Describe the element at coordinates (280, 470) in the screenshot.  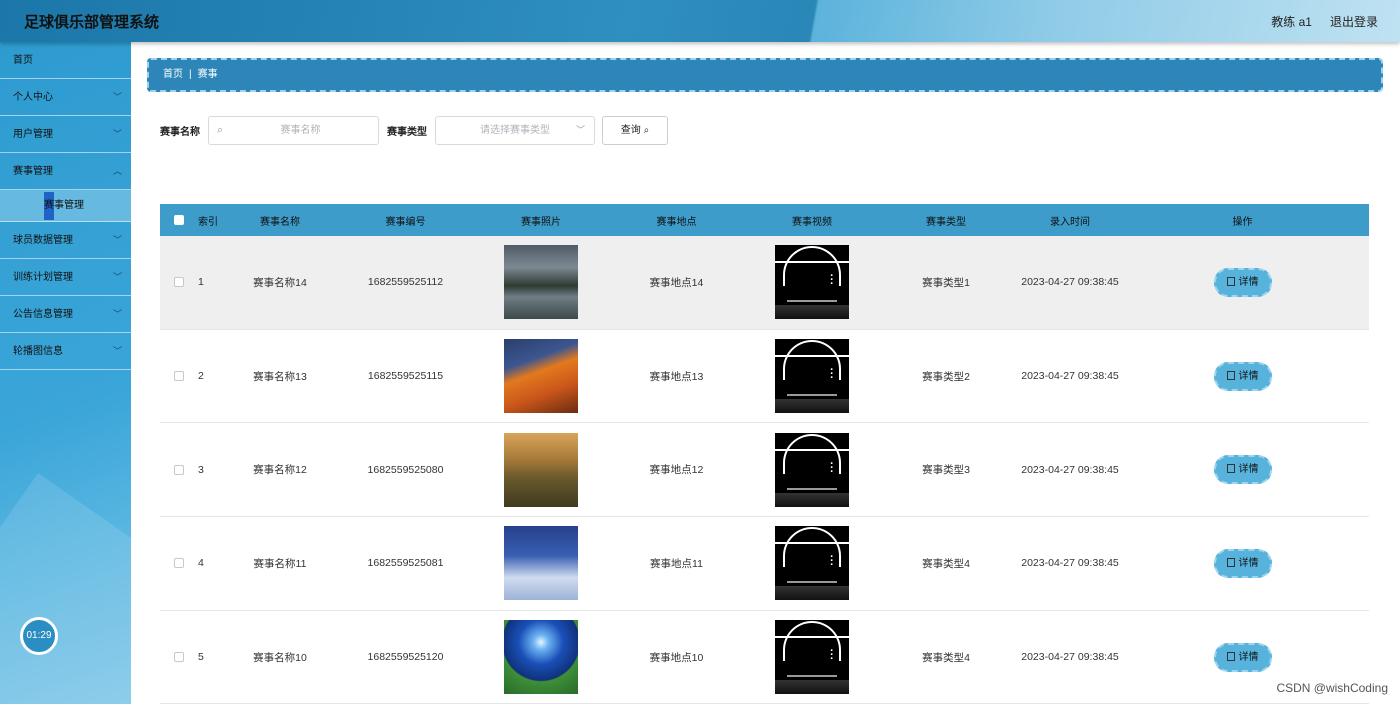
I see `cell-match-name: 赛事名称12` at that location.